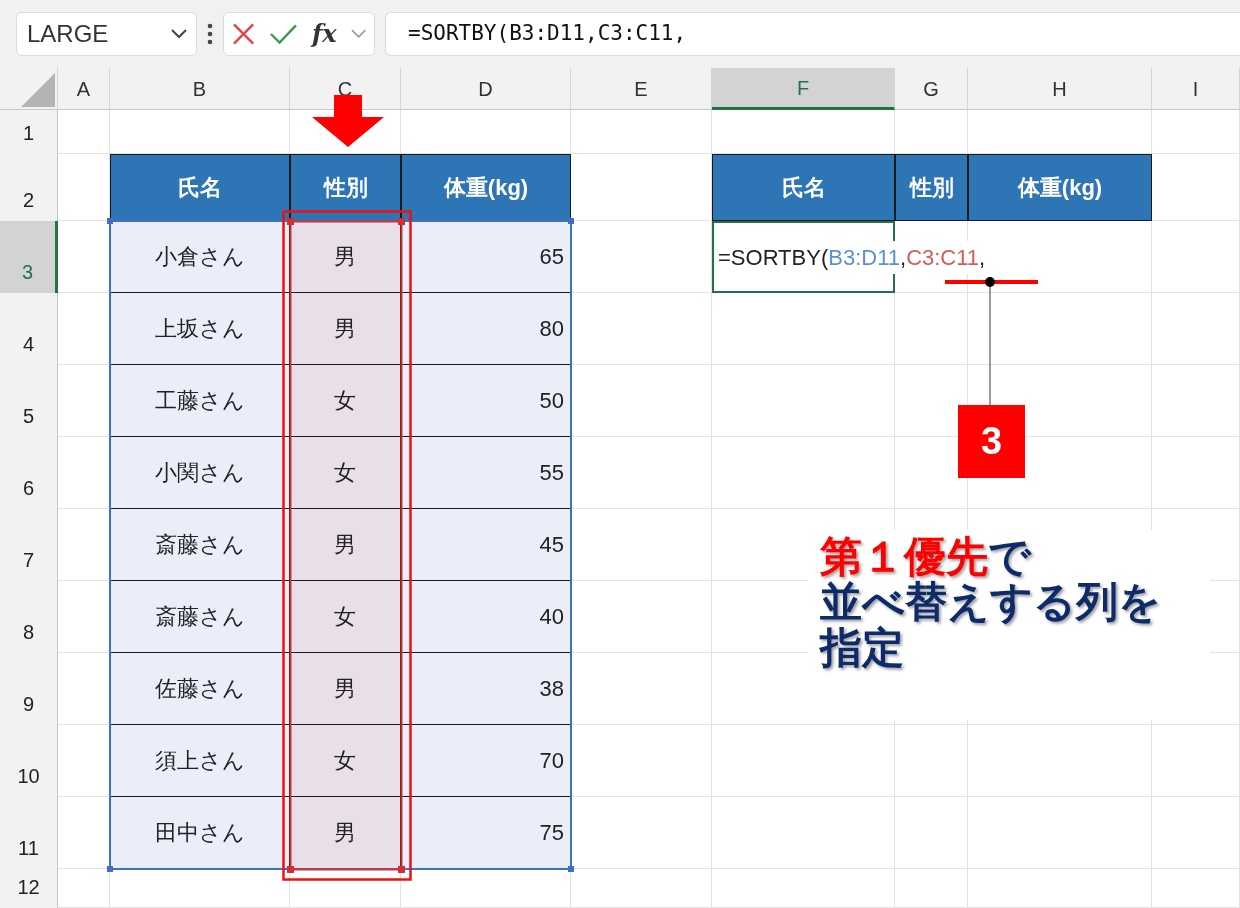 This screenshot has height=908, width=1240. Describe the element at coordinates (29, 617) in the screenshot. I see `row-header: 8` at that location.